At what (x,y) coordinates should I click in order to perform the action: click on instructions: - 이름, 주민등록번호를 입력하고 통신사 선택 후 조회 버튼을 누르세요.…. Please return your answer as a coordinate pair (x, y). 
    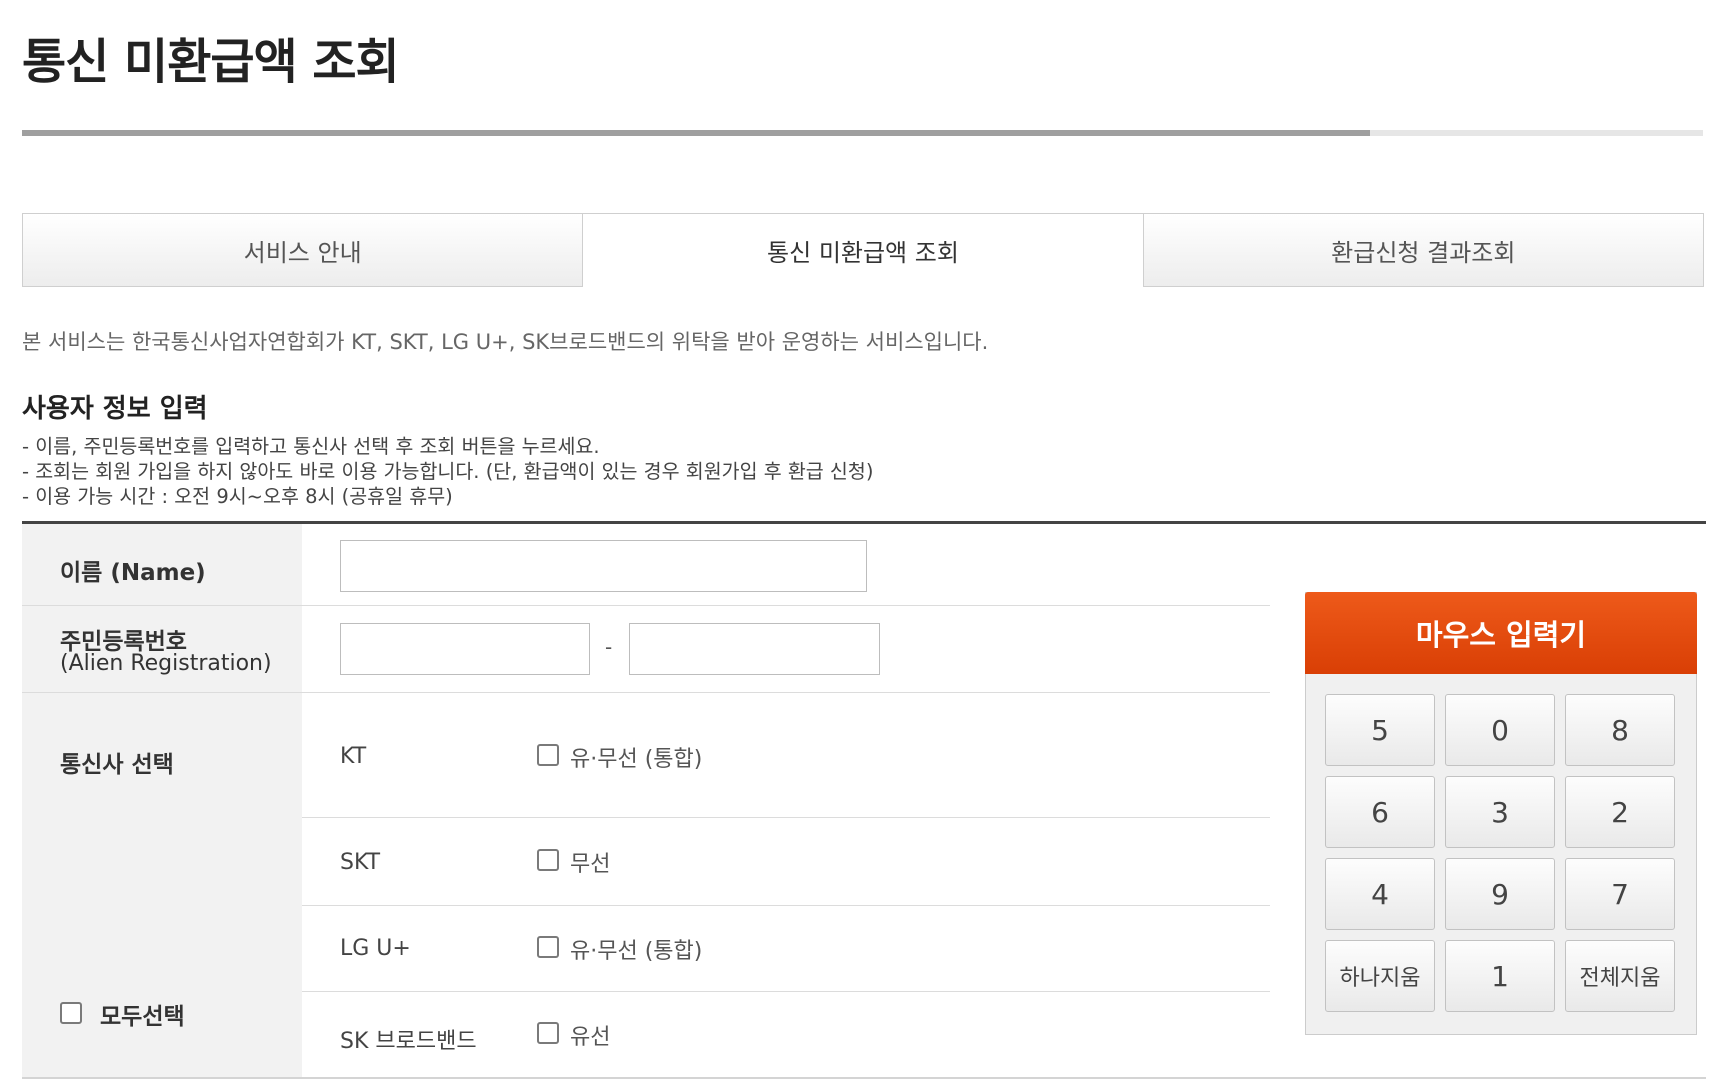
    Looking at the image, I should click on (447, 471).